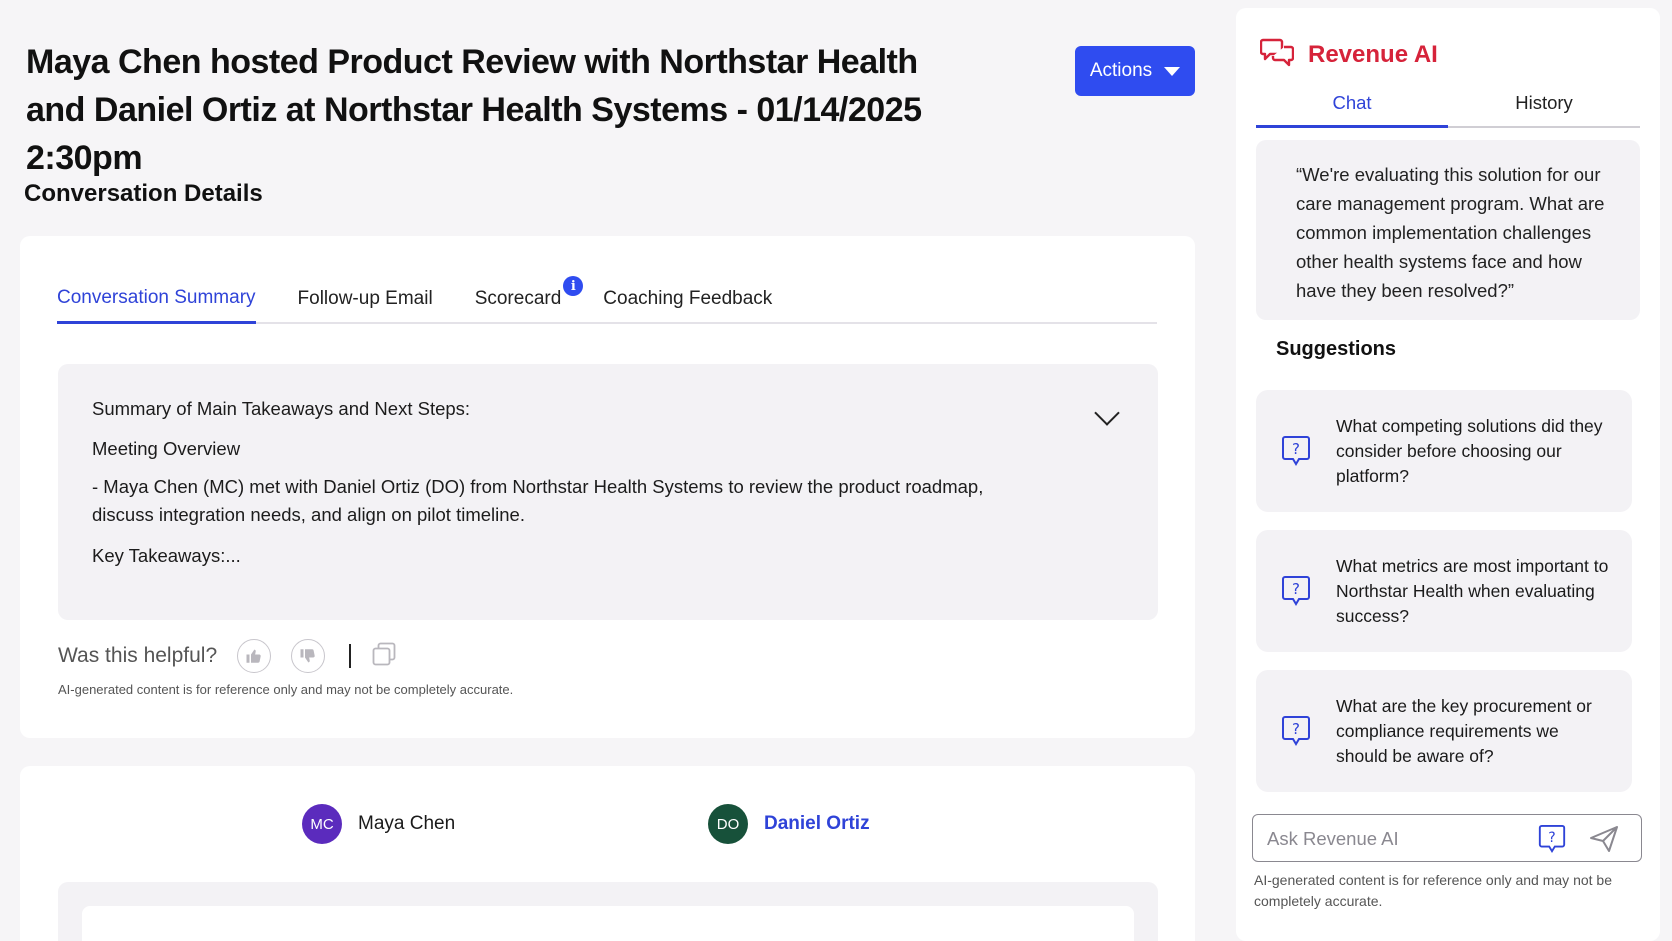 The width and height of the screenshot is (1672, 941). I want to click on avatar: MC, so click(322, 824).